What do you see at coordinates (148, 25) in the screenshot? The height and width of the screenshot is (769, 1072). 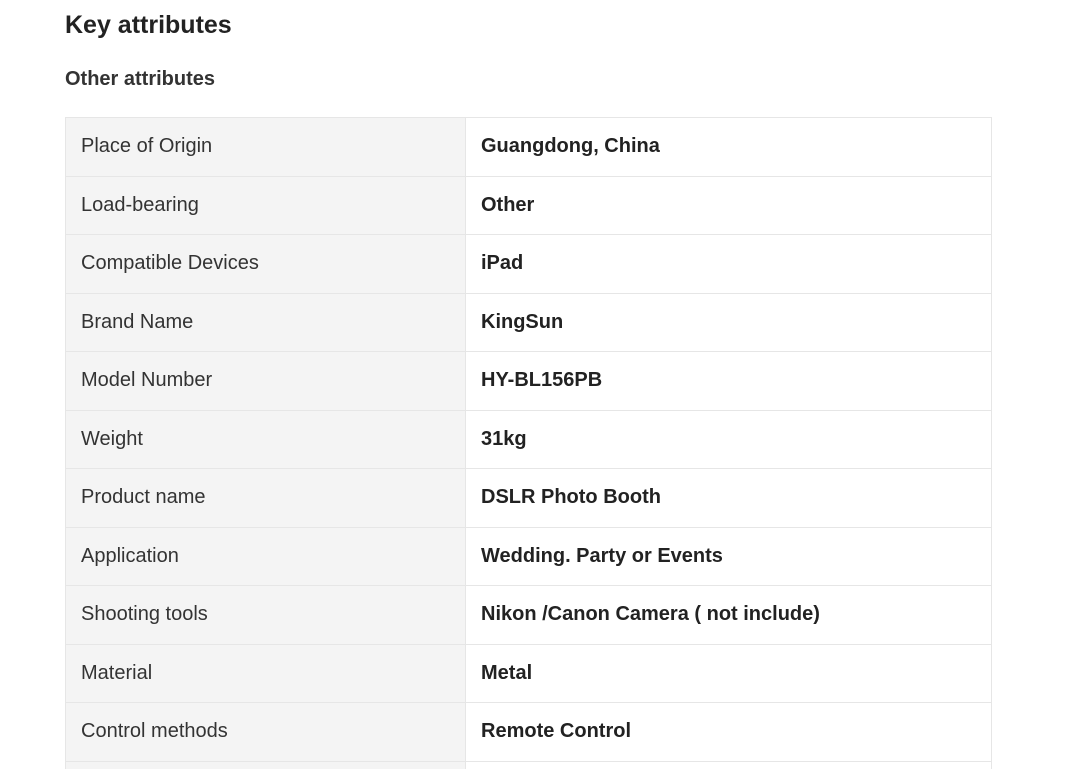 I see `key-attributes-heading: Key attributes` at bounding box center [148, 25].